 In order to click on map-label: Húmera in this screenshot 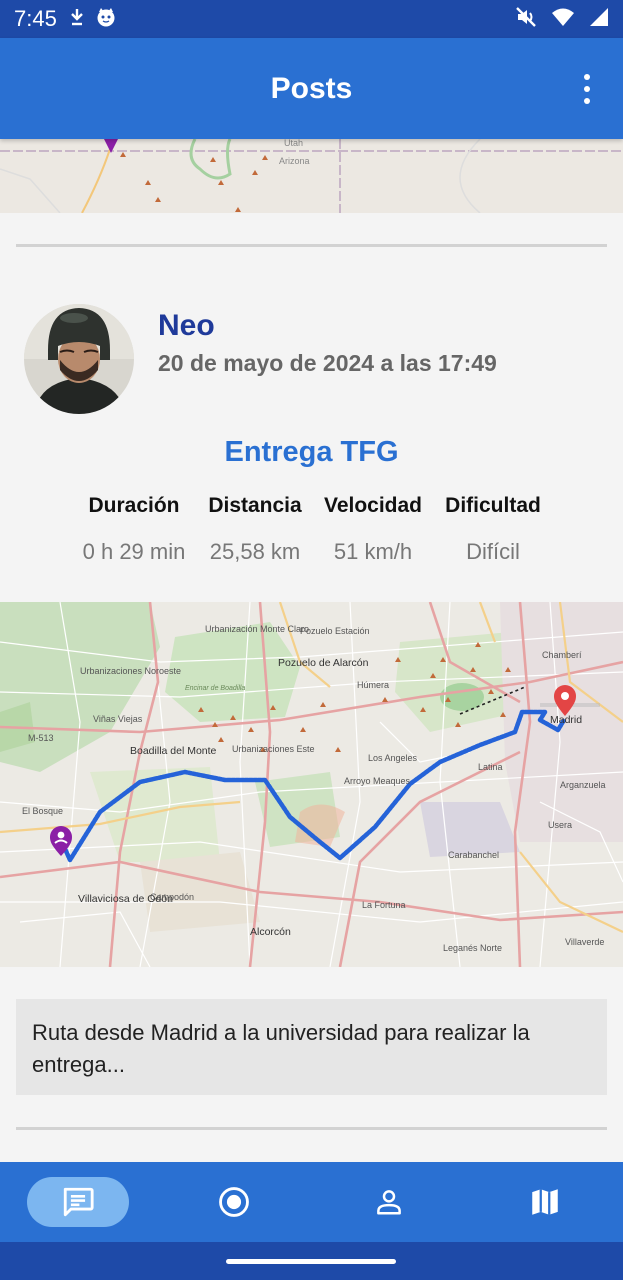, I will do `click(373, 685)`.